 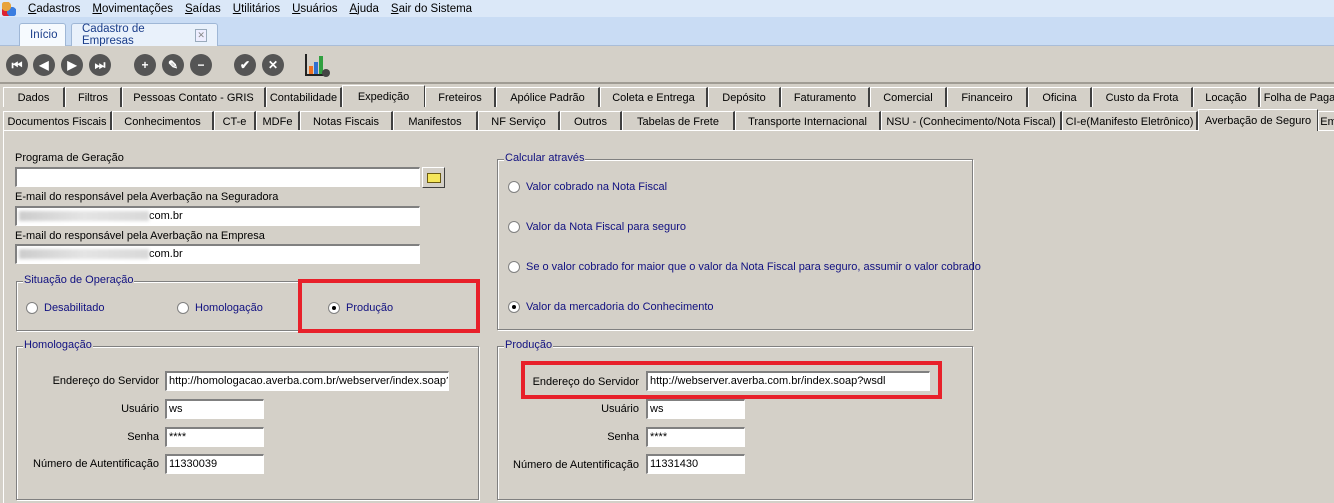 What do you see at coordinates (667, 32) in the screenshot?
I see `document-tabs: Início Cadastro de Empresas ✕` at bounding box center [667, 32].